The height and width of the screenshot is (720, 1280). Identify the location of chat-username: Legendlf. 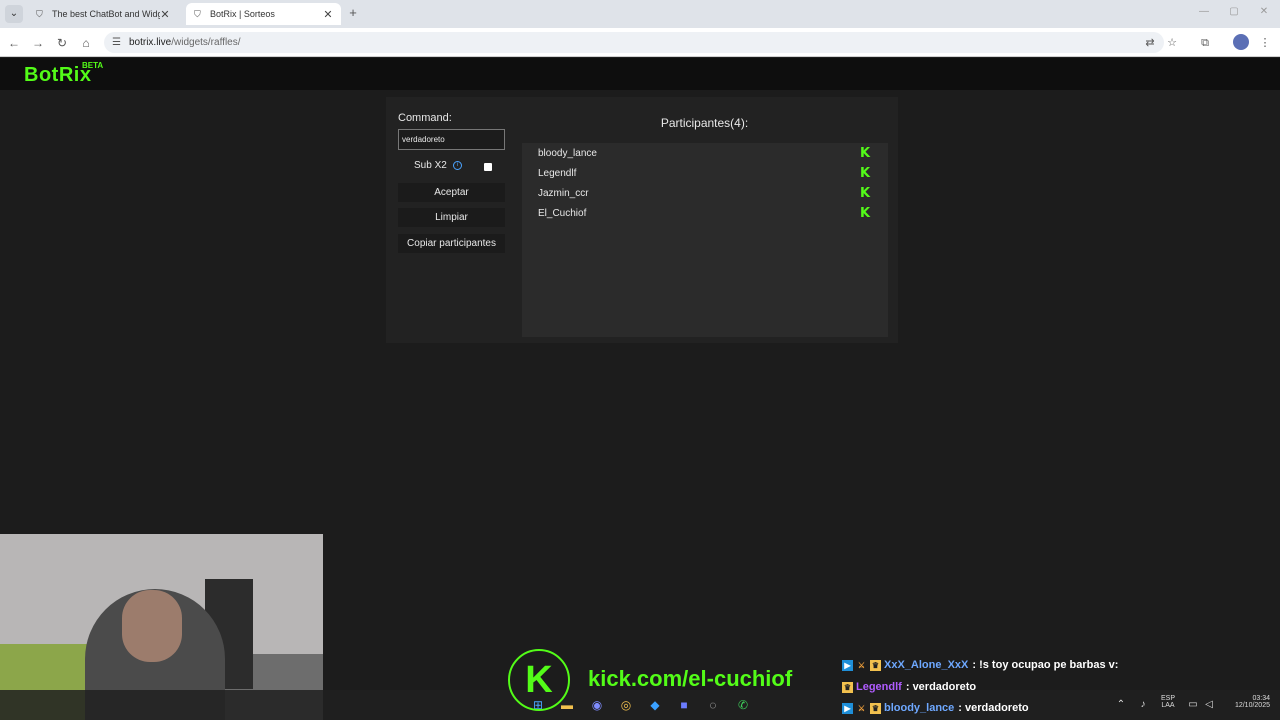
(879, 687).